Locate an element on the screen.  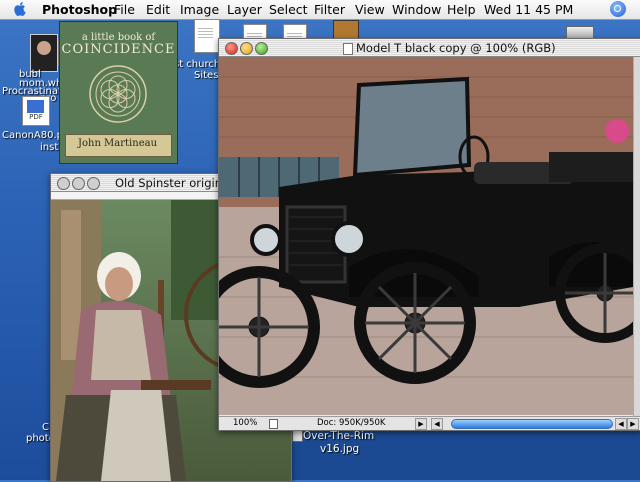
menu-edit: Edit is located at coordinates (158, 9).